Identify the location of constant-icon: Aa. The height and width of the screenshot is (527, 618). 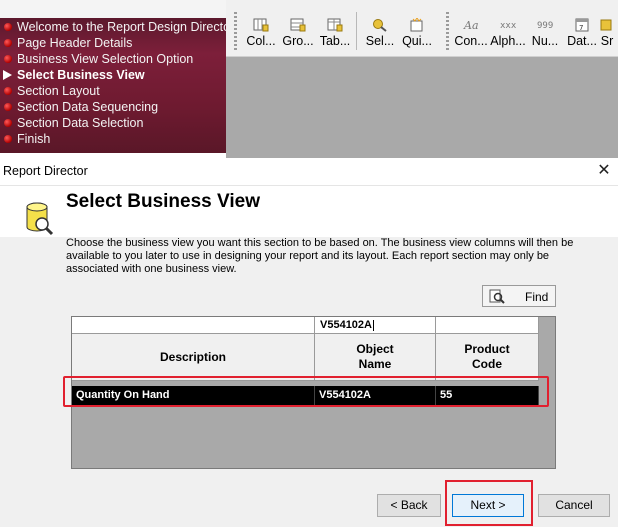
(471, 25).